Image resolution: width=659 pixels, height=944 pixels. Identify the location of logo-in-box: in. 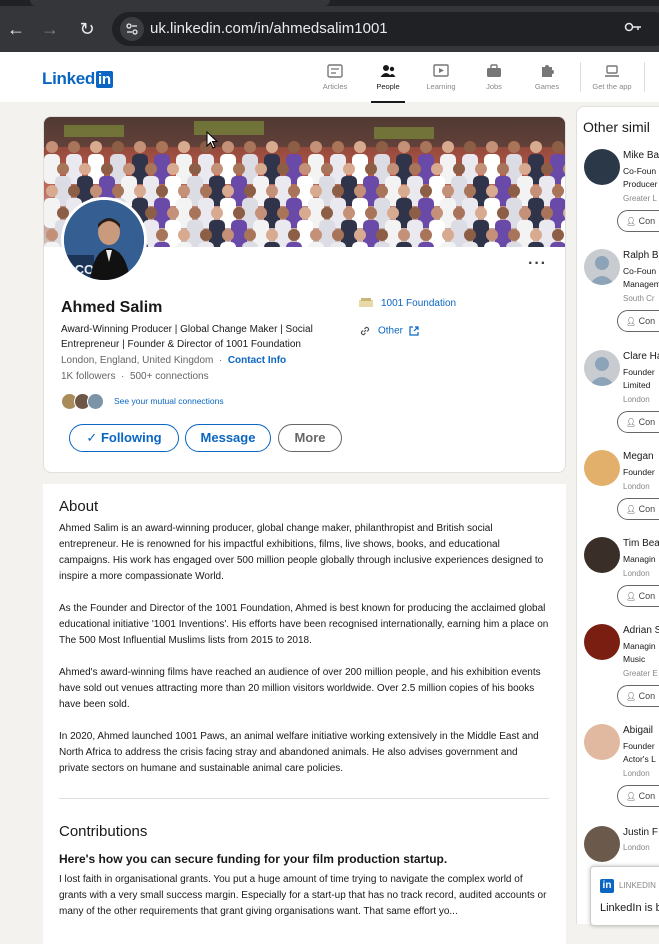
(104, 79).